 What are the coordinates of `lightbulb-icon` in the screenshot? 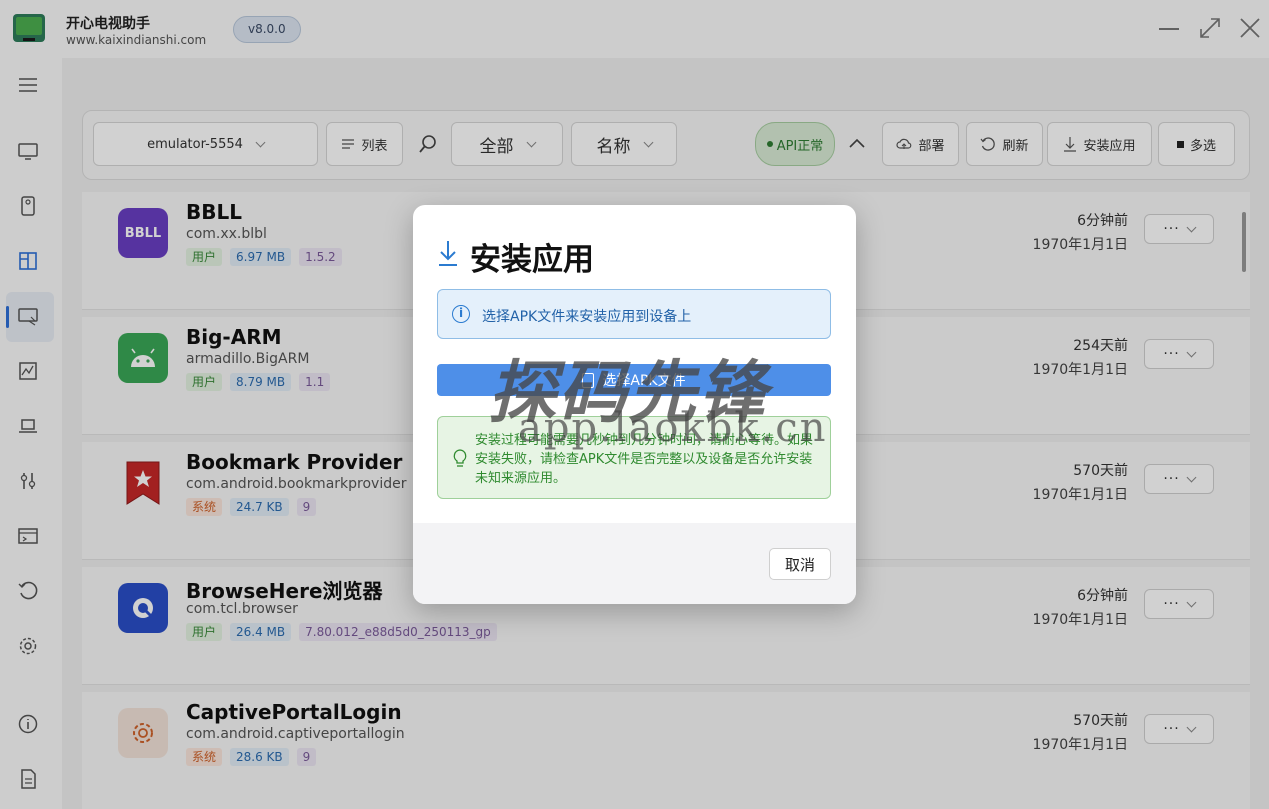 It's located at (460, 459).